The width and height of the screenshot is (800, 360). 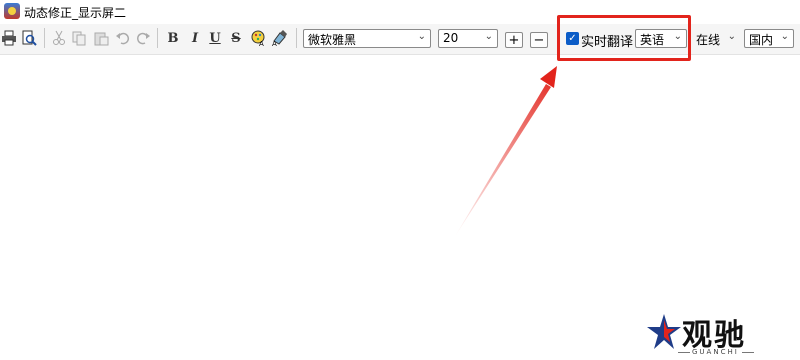 I want to click on watermark-logo: 观驰 GUANCHI, so click(x=706, y=334).